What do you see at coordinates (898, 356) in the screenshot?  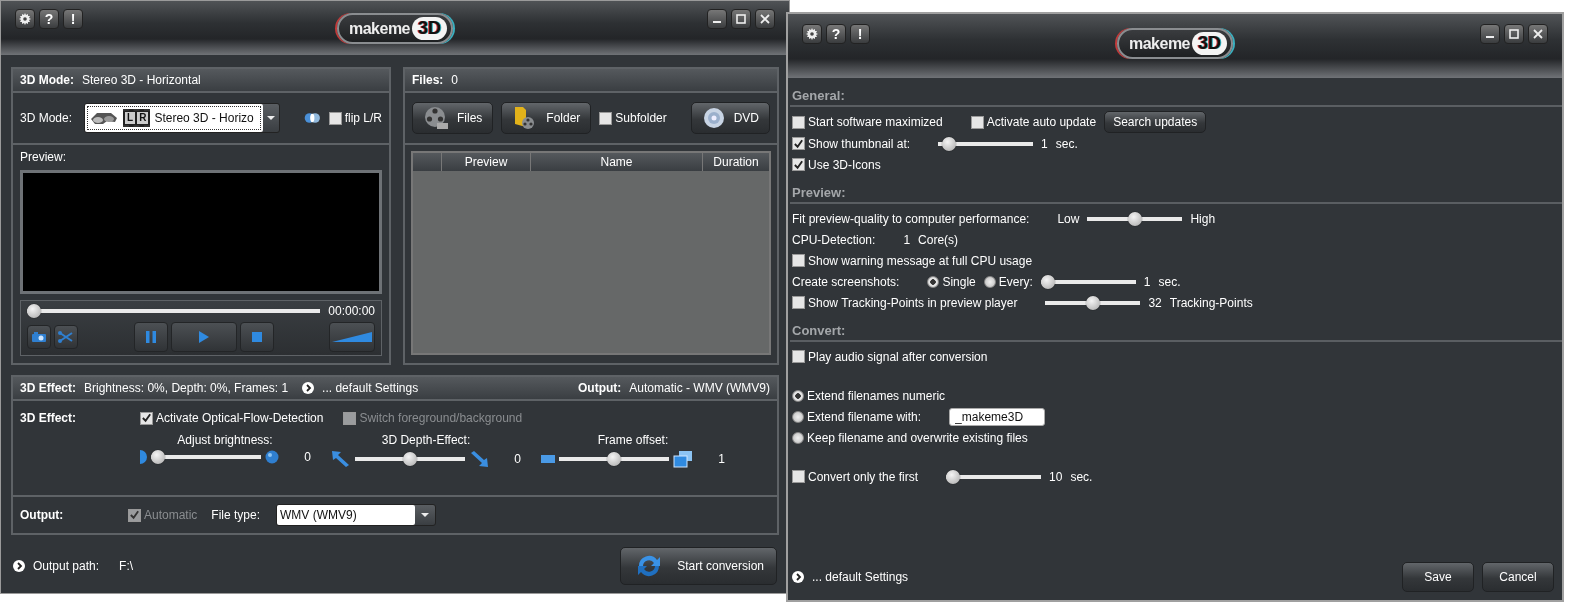 I see `checkbox-label: Play audio signal after conversion` at bounding box center [898, 356].